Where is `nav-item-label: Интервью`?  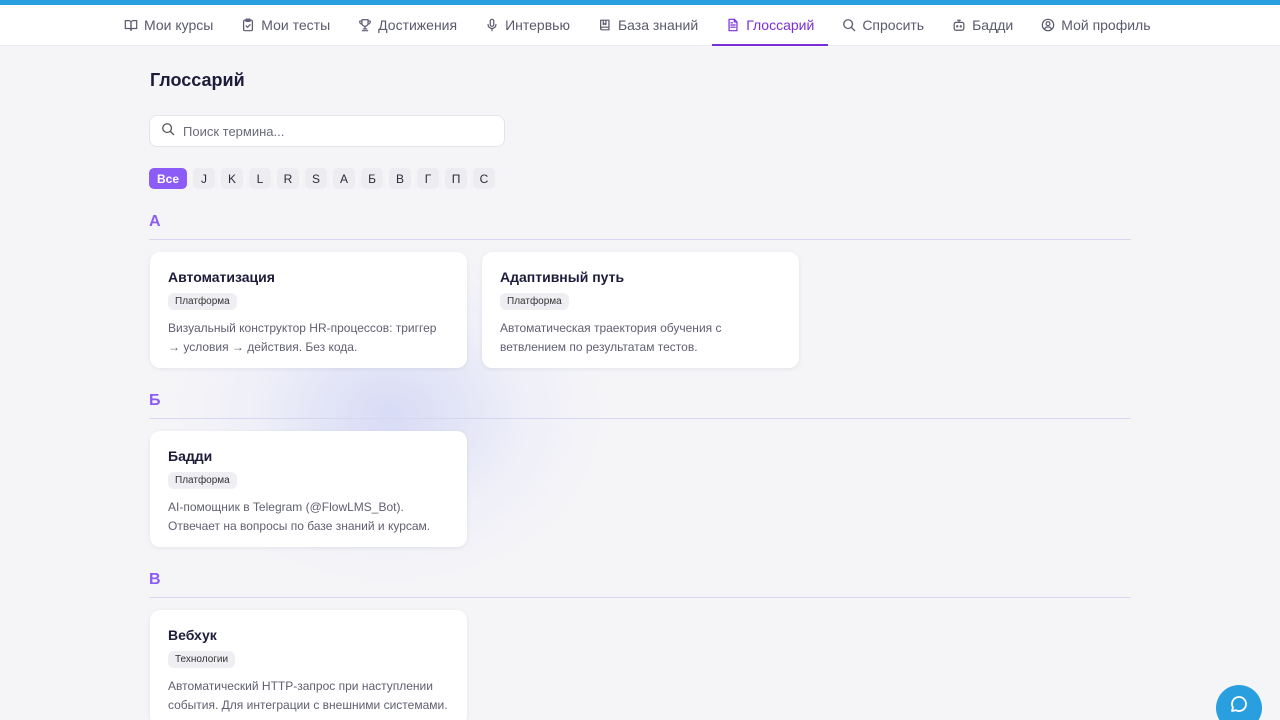 nav-item-label: Интервью is located at coordinates (537, 25).